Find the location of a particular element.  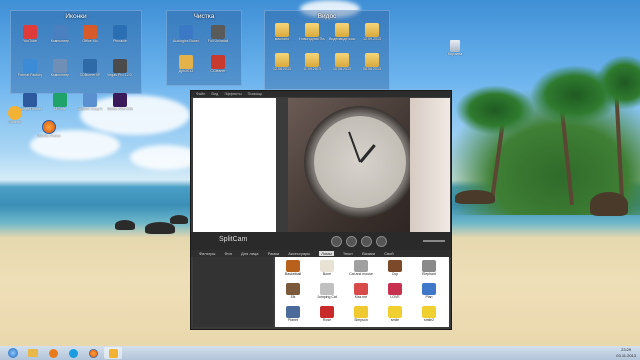

gallery-item: LOVE is located at coordinates (395, 294).